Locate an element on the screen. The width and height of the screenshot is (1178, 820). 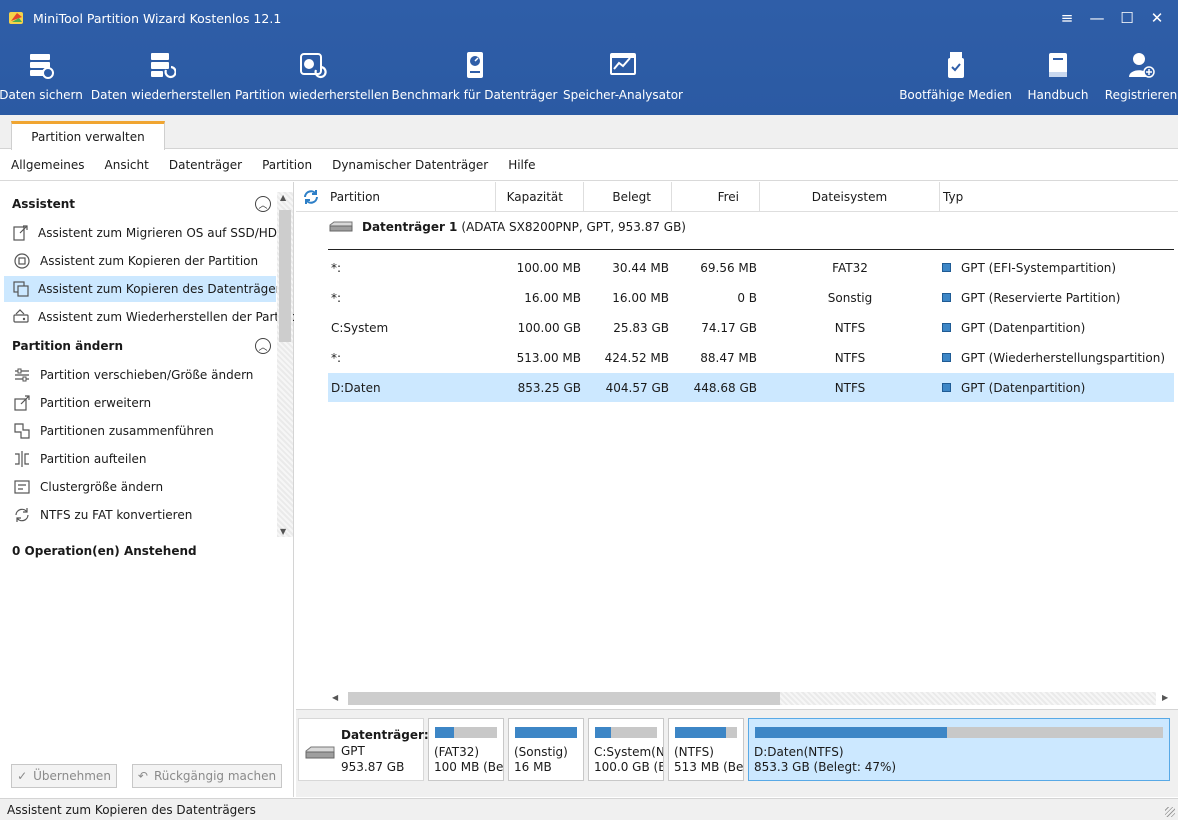
column-header-used: Belegt is located at coordinates (628, 197).